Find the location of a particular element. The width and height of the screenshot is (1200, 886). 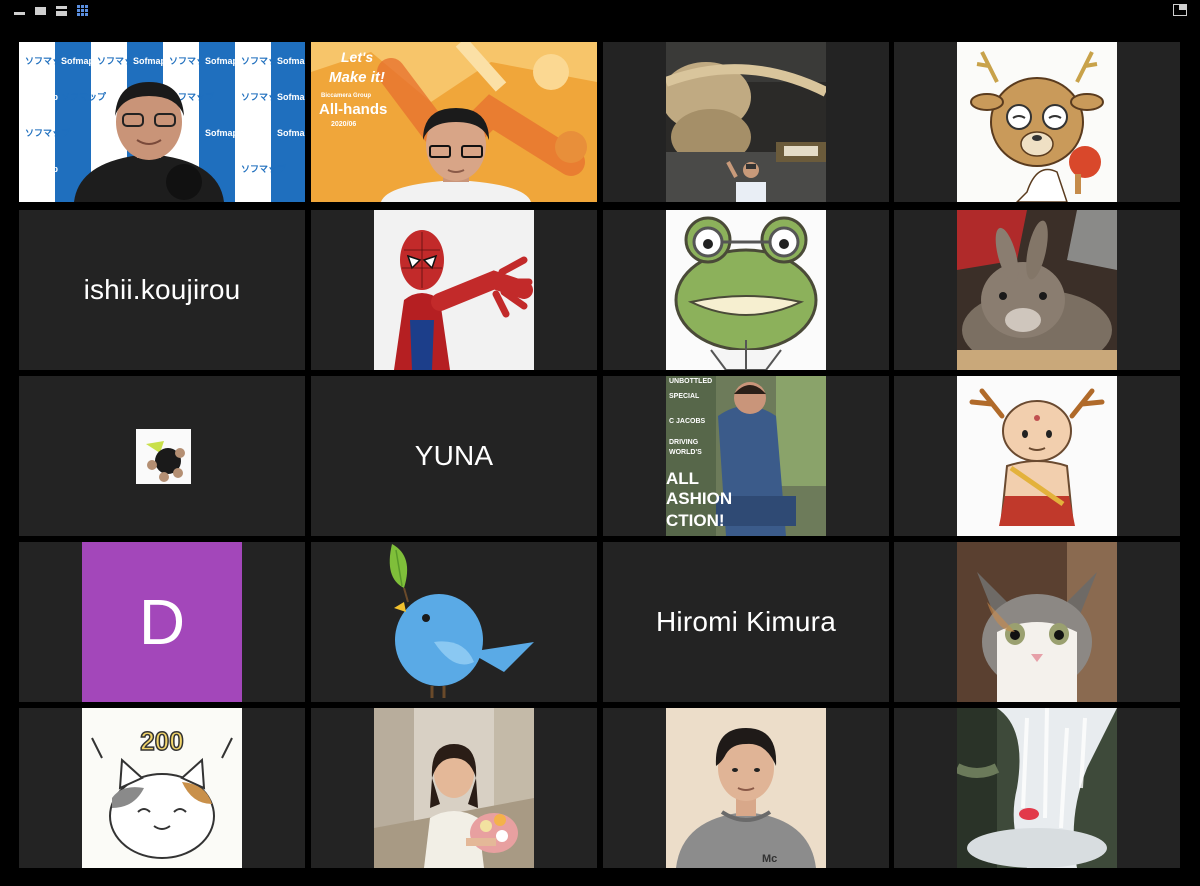

participant-name: YUNA is located at coordinates (454, 455).